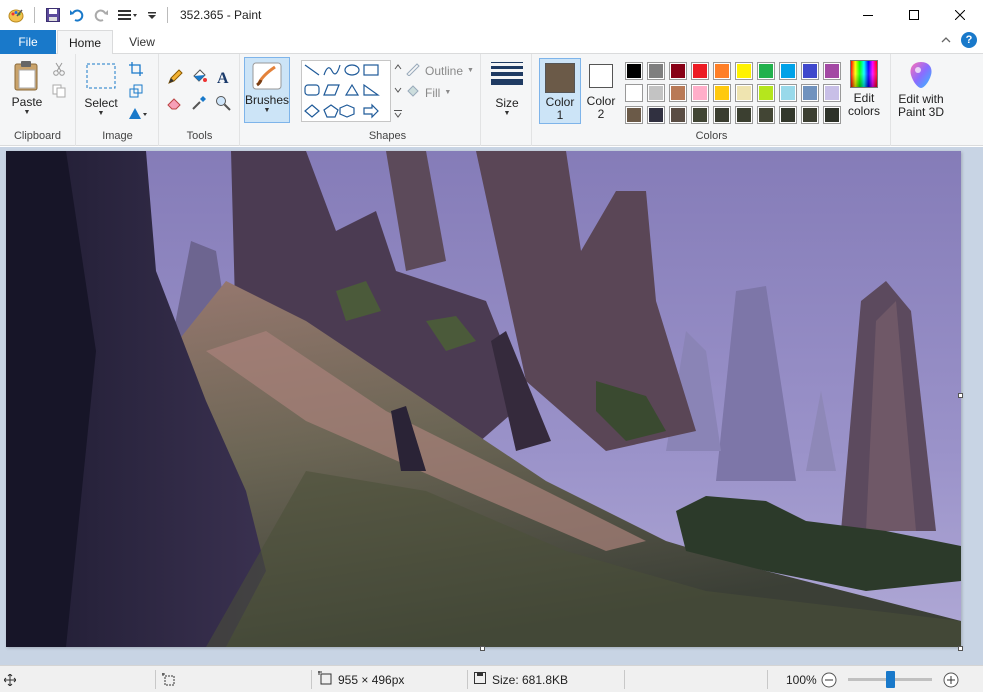 The width and height of the screenshot is (983, 692). I want to click on fill-button: Fill ▼, so click(428, 92).